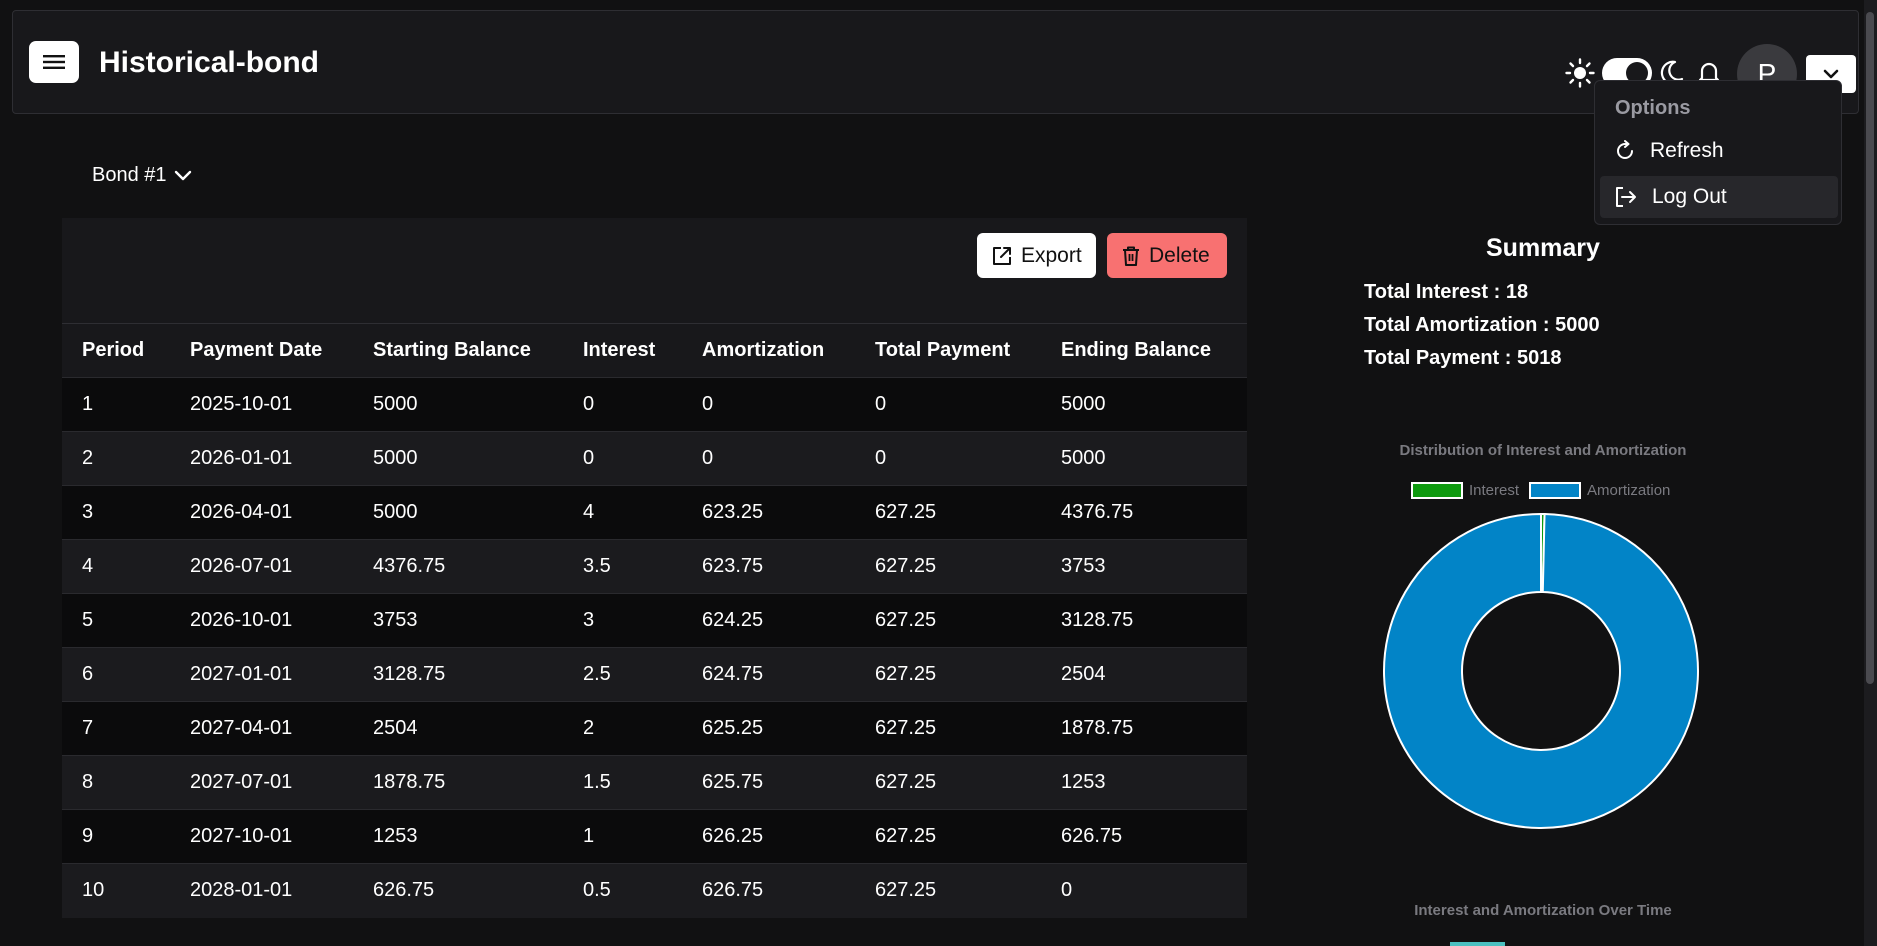 Image resolution: width=1877 pixels, height=946 pixels. What do you see at coordinates (241, 566) in the screenshot?
I see `table-cell: 2026-07-01` at bounding box center [241, 566].